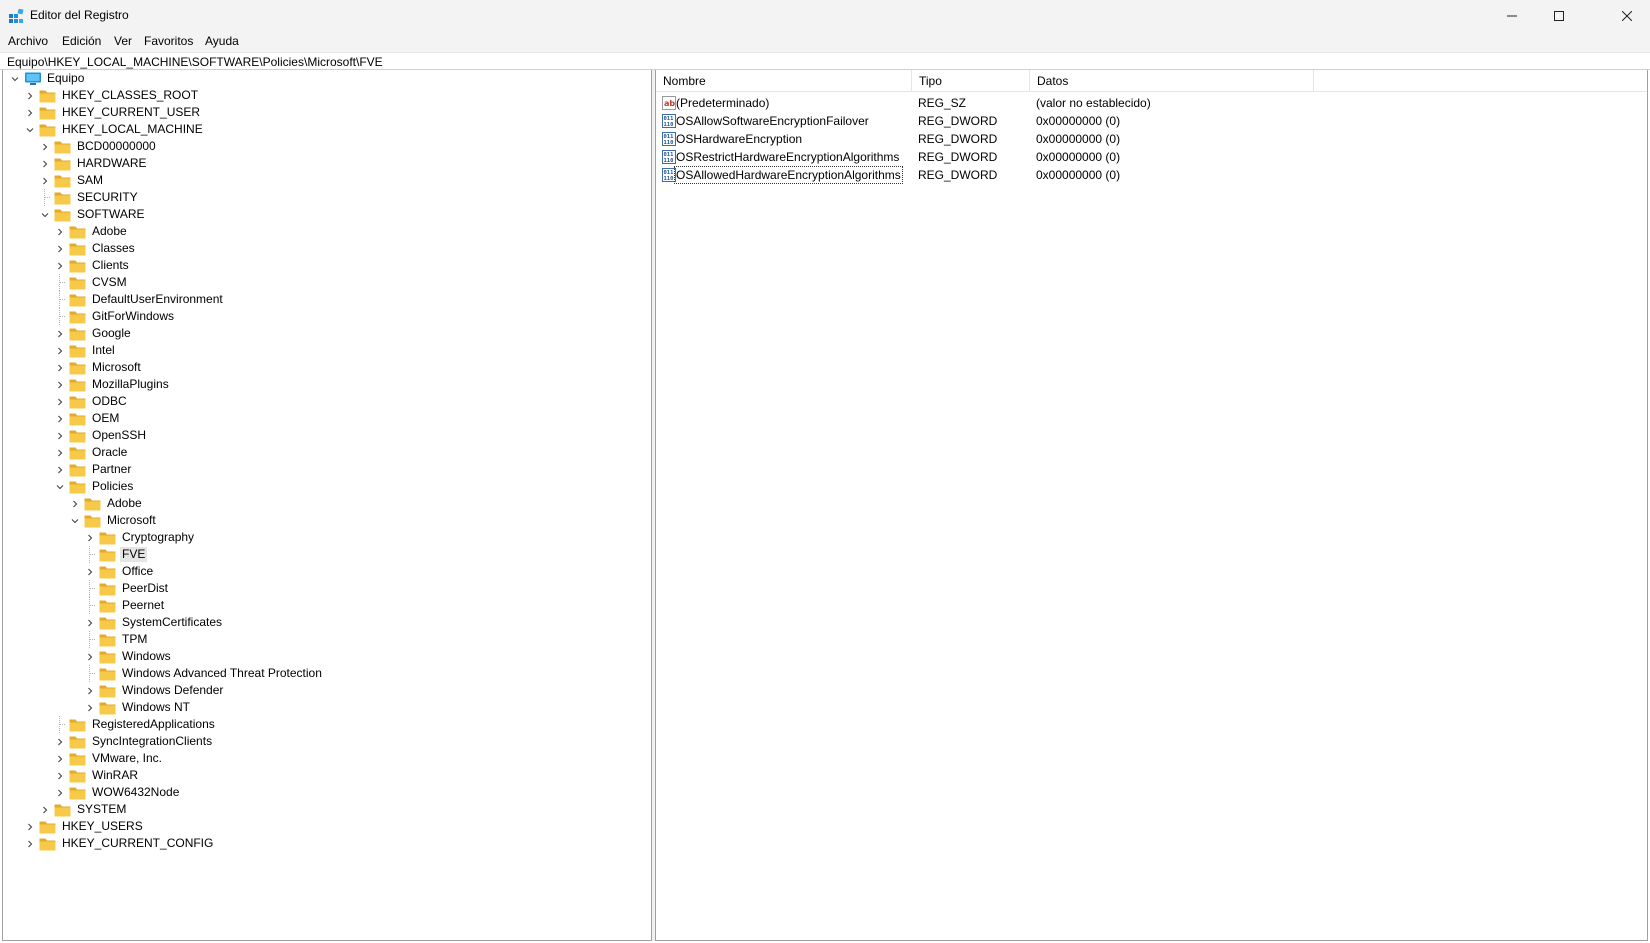  What do you see at coordinates (119, 843) in the screenshot?
I see `tree-node: HKEY_CURRENT_CONFIG` at bounding box center [119, 843].